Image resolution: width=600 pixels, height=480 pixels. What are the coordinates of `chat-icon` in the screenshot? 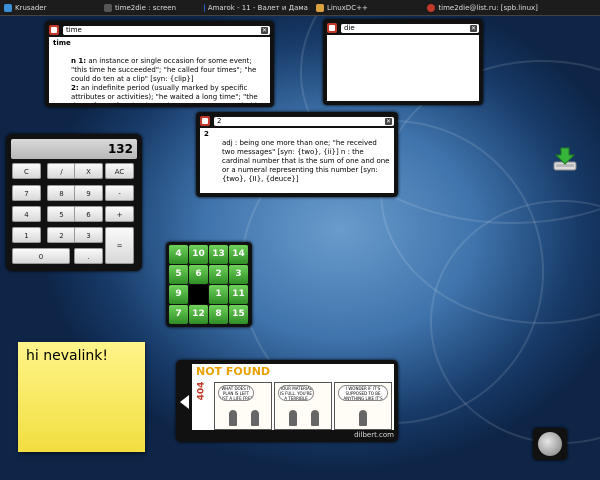 It's located at (431, 7).